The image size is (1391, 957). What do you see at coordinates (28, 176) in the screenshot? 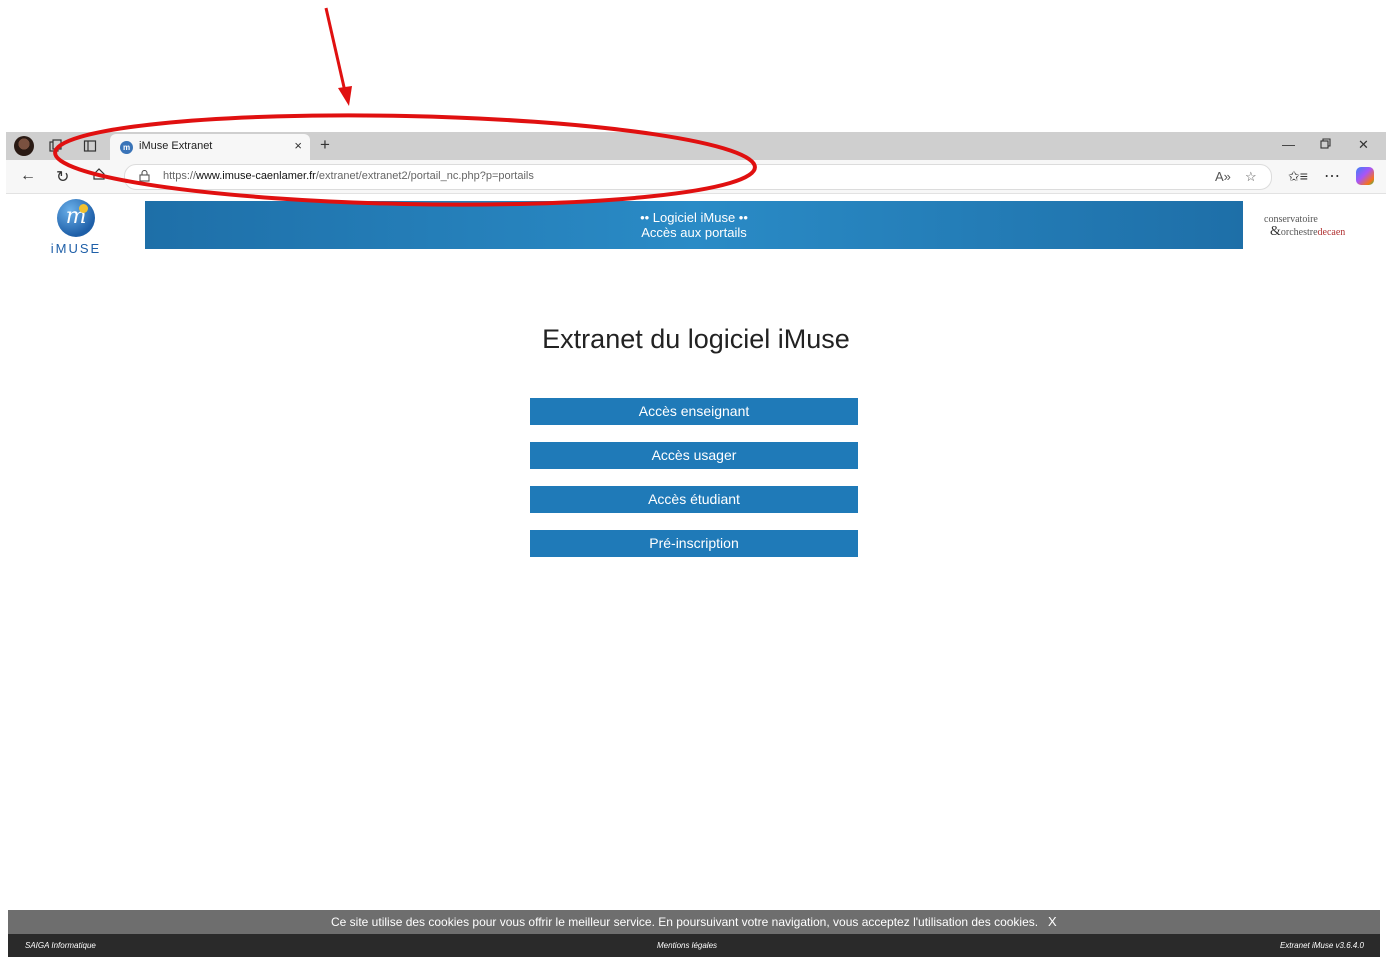
I see `back-icon: ←` at bounding box center [28, 176].